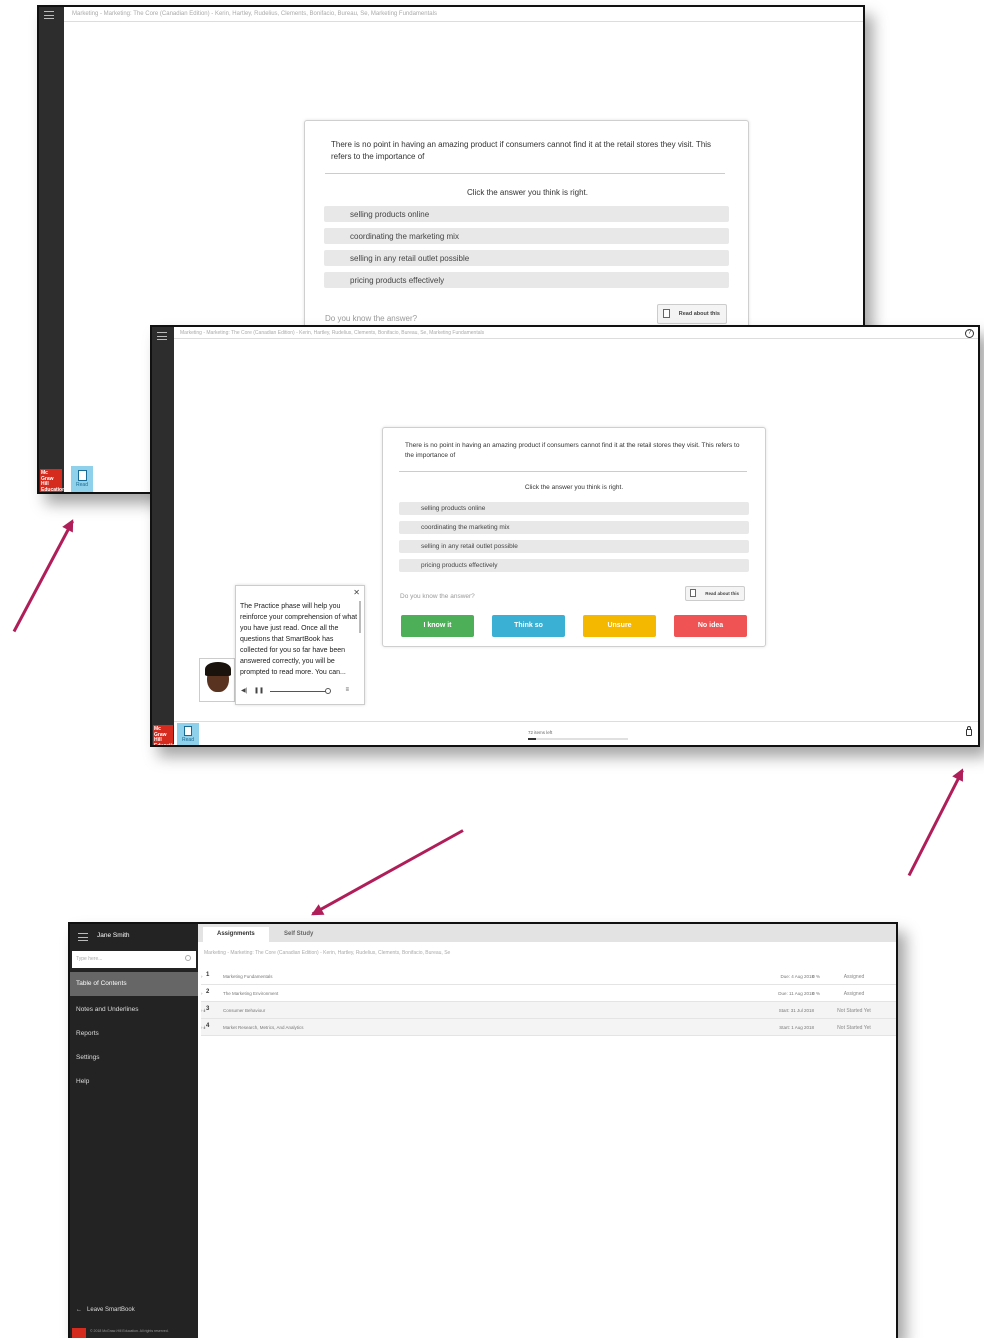  Describe the element at coordinates (347, 690) in the screenshot. I see `transcript-icon: ≡` at that location.